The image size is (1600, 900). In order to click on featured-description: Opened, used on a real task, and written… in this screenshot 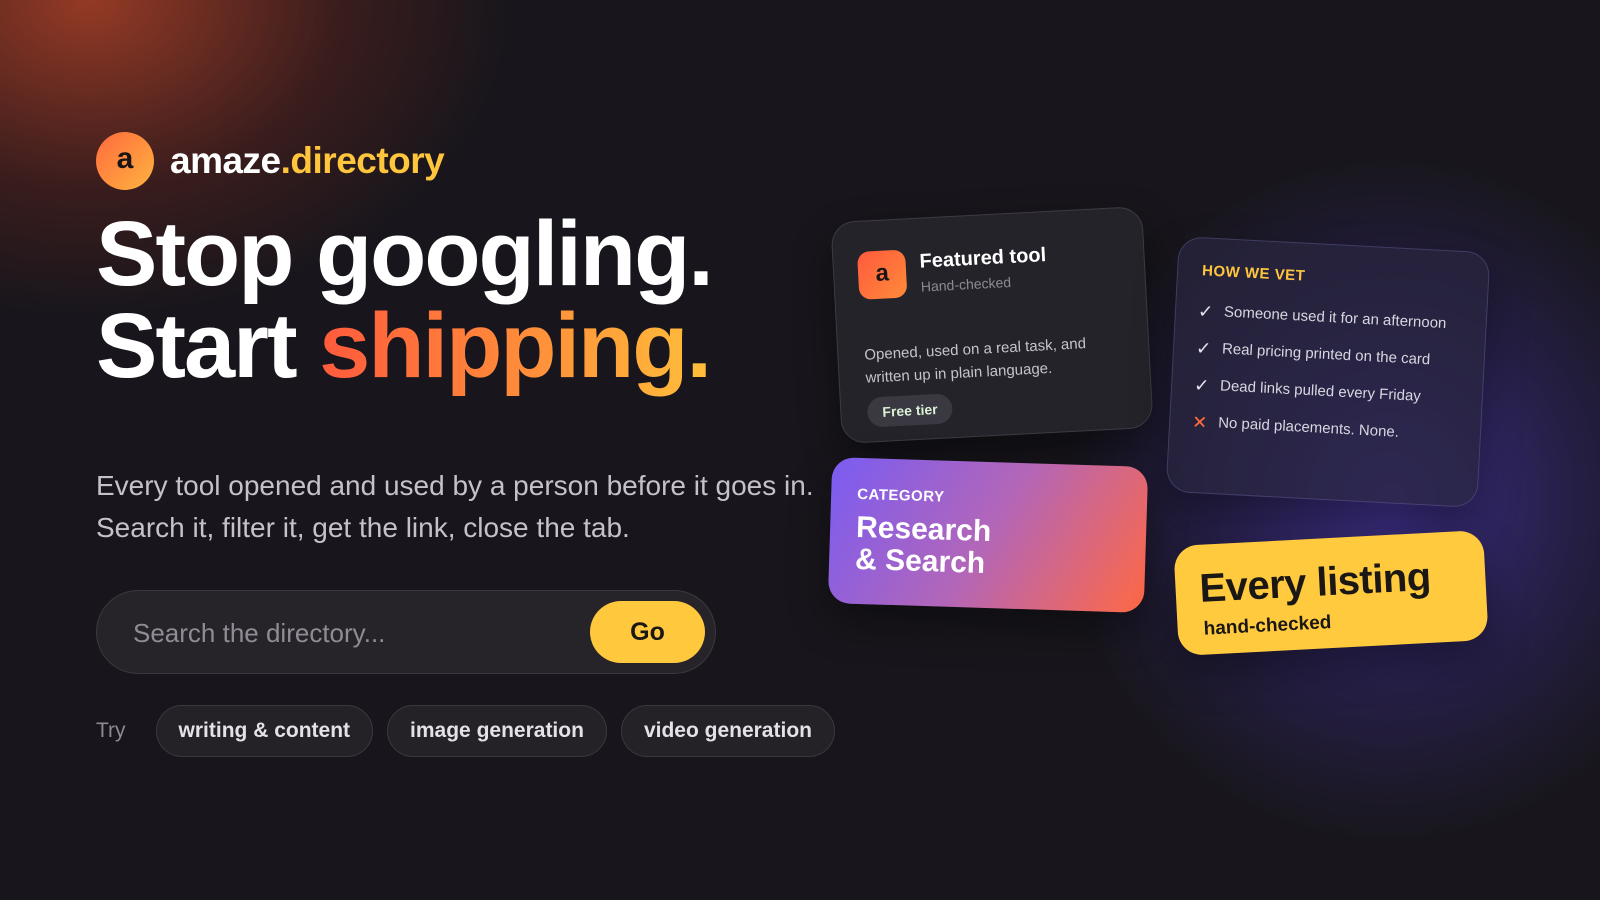, I will do `click(975, 361)`.